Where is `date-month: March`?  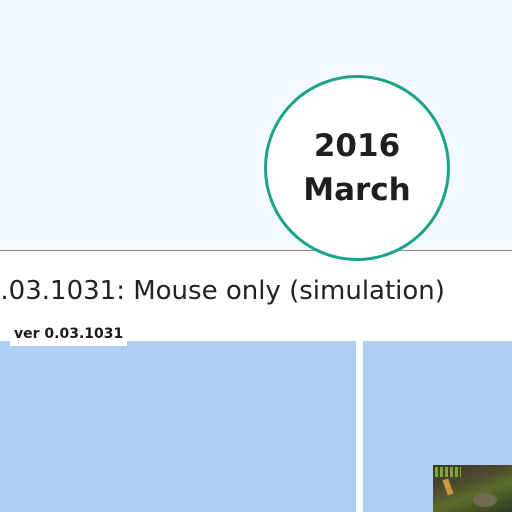 date-month: March is located at coordinates (357, 190).